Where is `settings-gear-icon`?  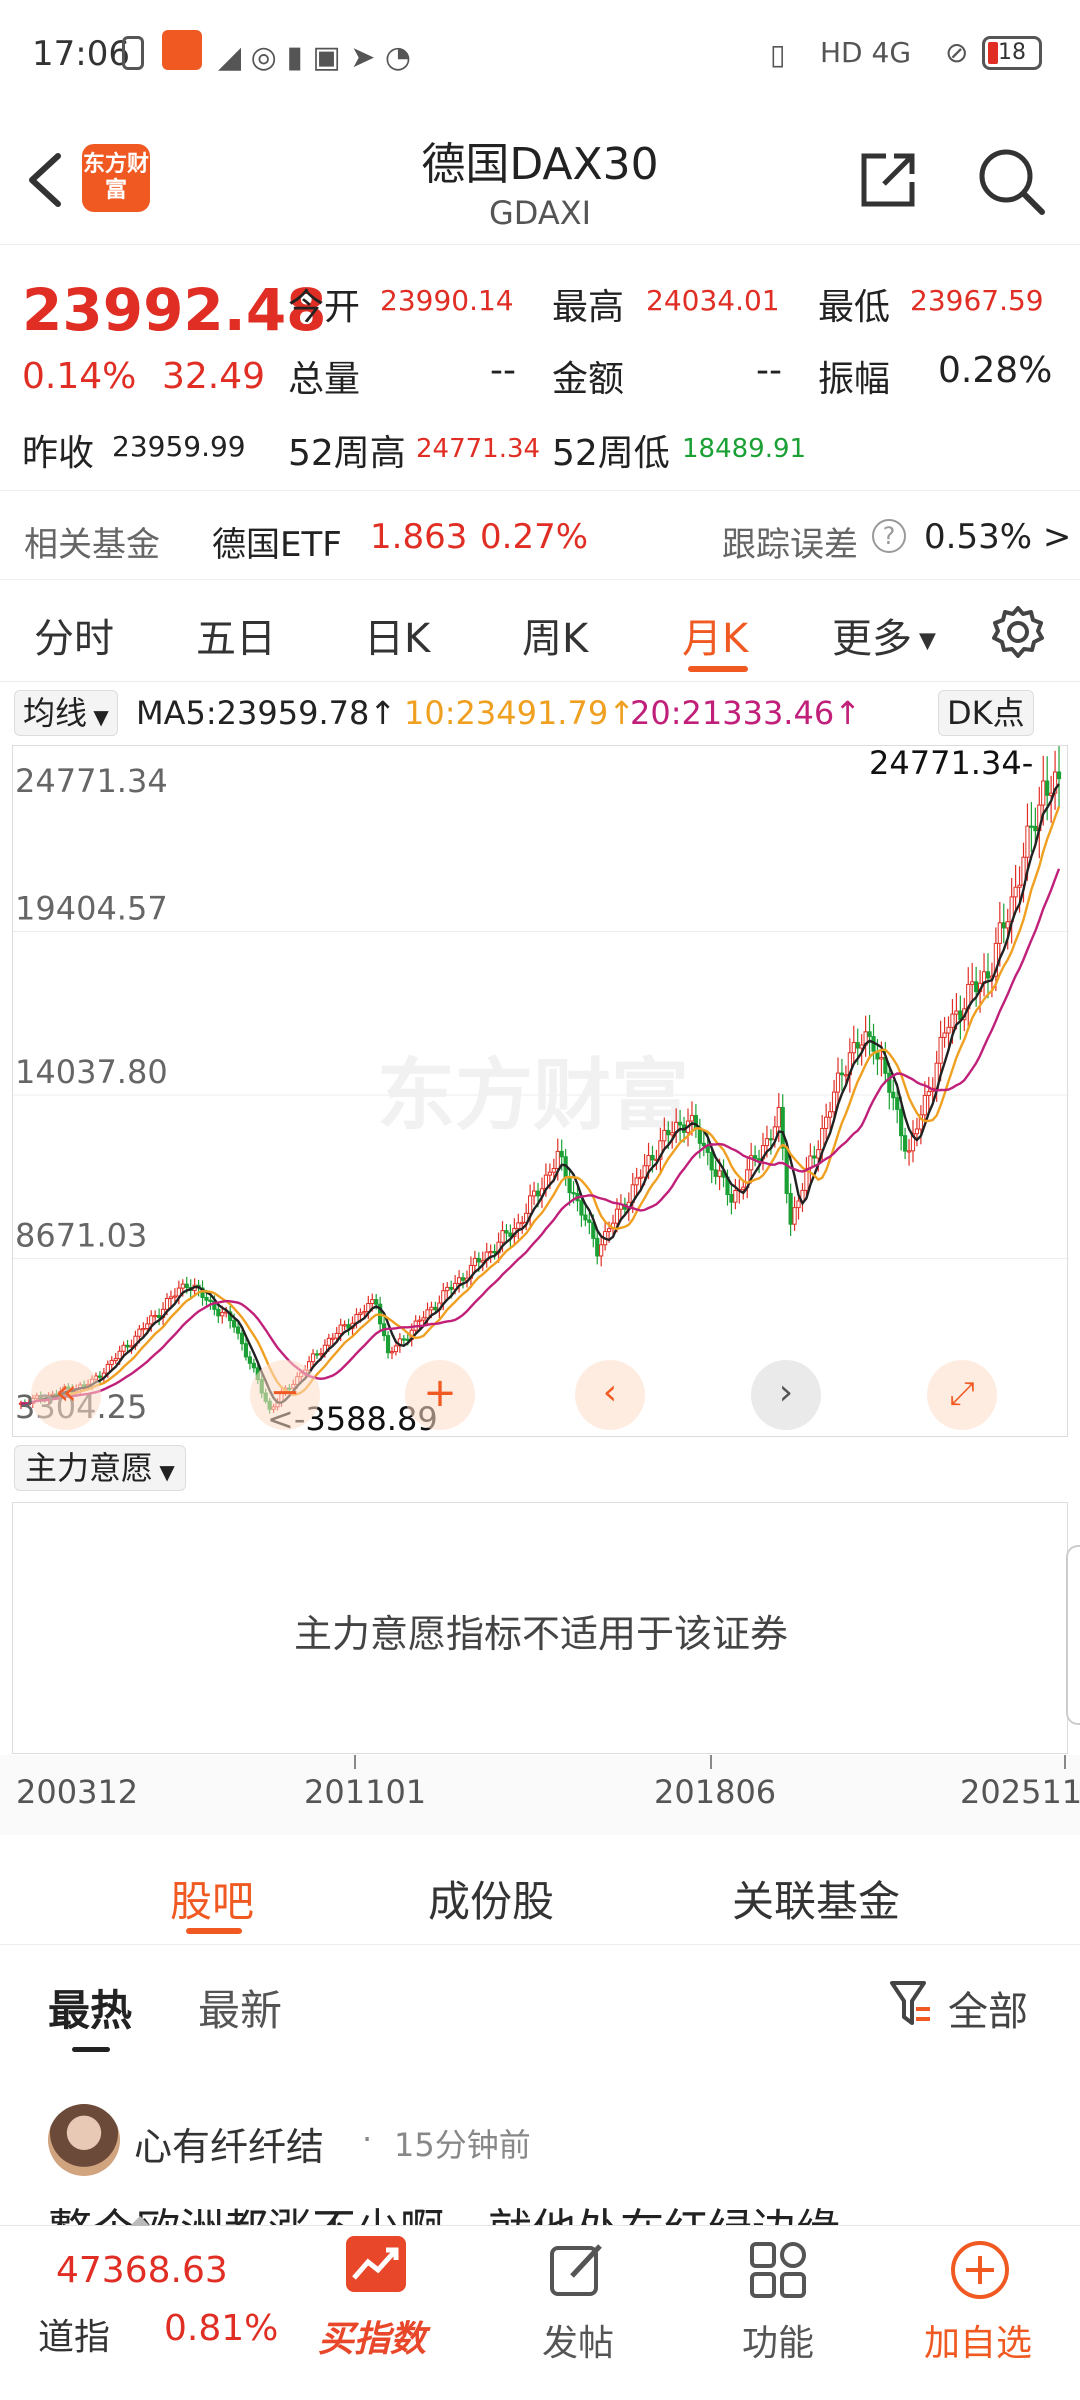
settings-gear-icon is located at coordinates (1018, 632).